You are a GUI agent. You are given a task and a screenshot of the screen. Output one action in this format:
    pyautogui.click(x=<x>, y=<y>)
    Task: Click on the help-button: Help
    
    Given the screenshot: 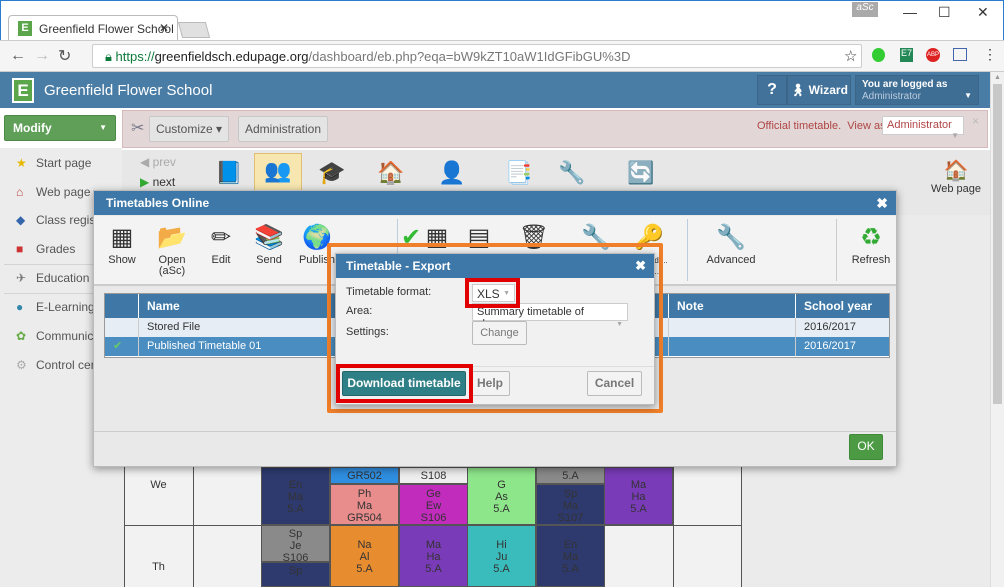 What is the action you would take?
    pyautogui.click(x=490, y=383)
    